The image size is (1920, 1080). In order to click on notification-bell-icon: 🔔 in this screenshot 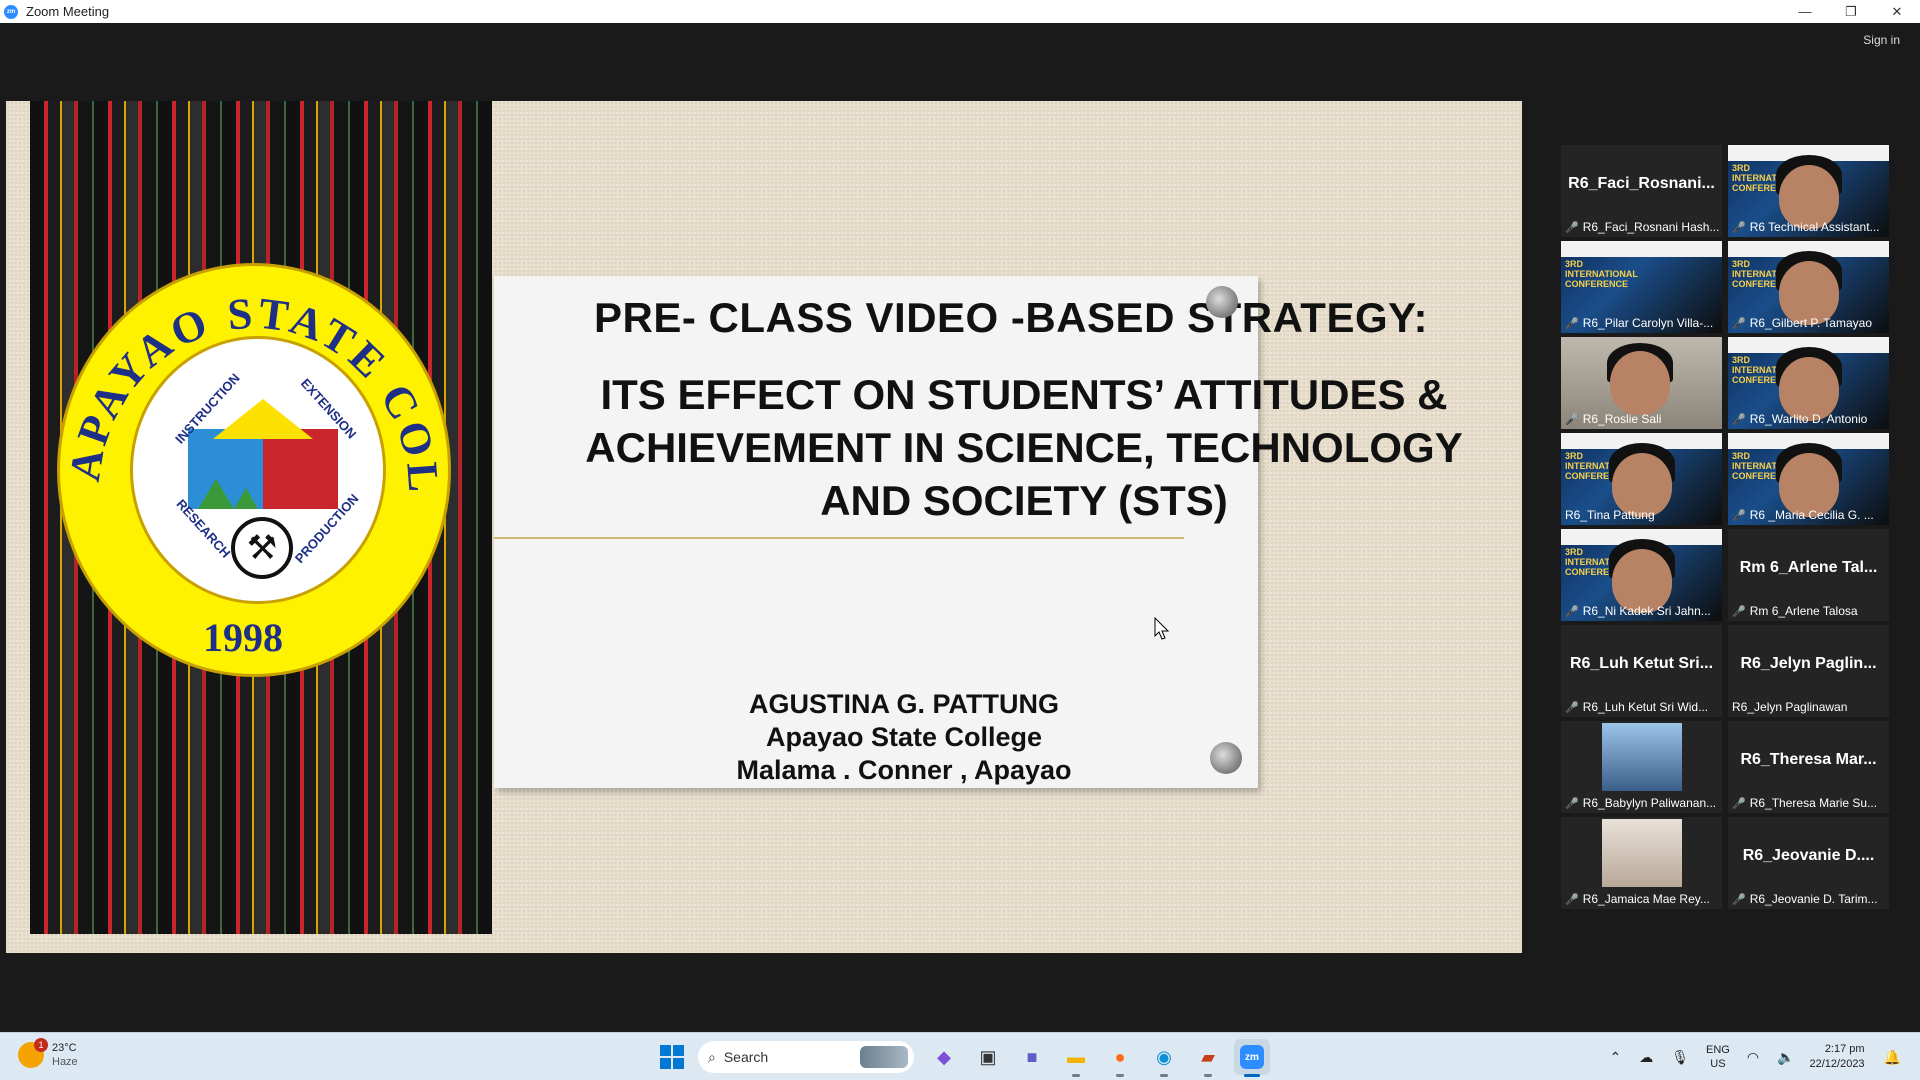, I will do `click(1892, 1057)`.